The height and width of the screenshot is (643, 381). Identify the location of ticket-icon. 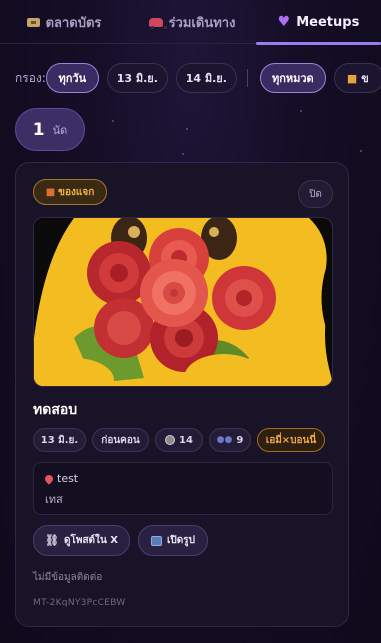
(33, 22).